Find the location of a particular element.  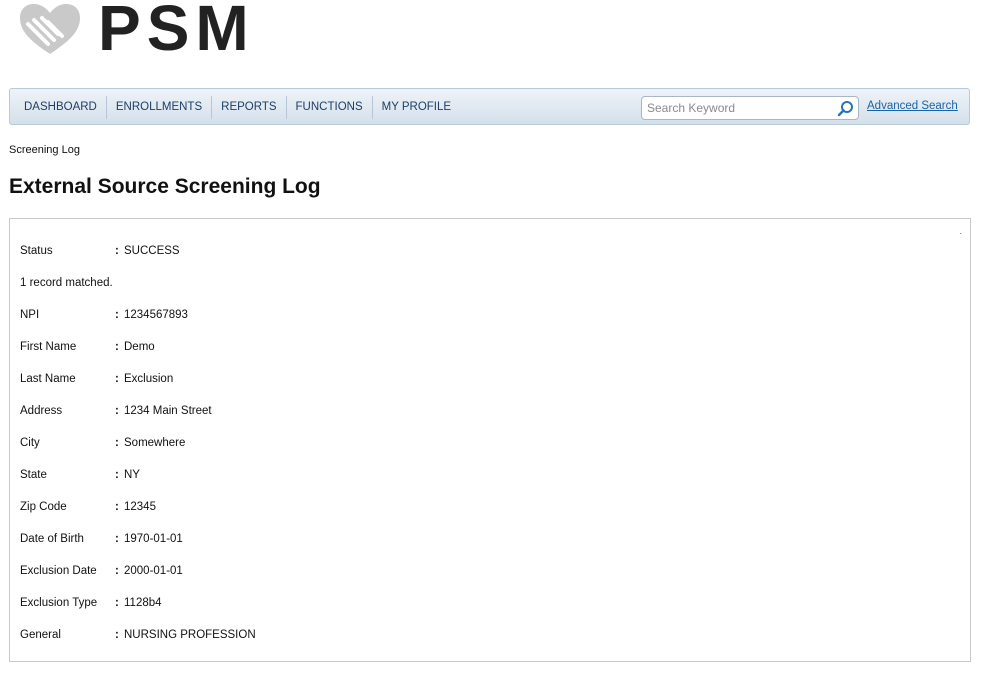

nav-item-dashboard: DASHBOARD is located at coordinates (61, 107).